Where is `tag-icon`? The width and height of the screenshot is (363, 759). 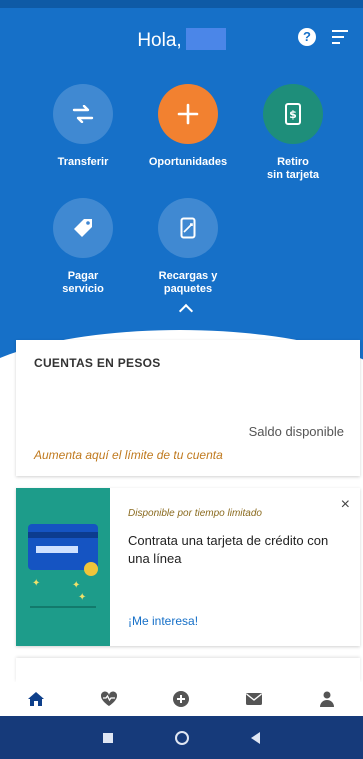 tag-icon is located at coordinates (83, 228).